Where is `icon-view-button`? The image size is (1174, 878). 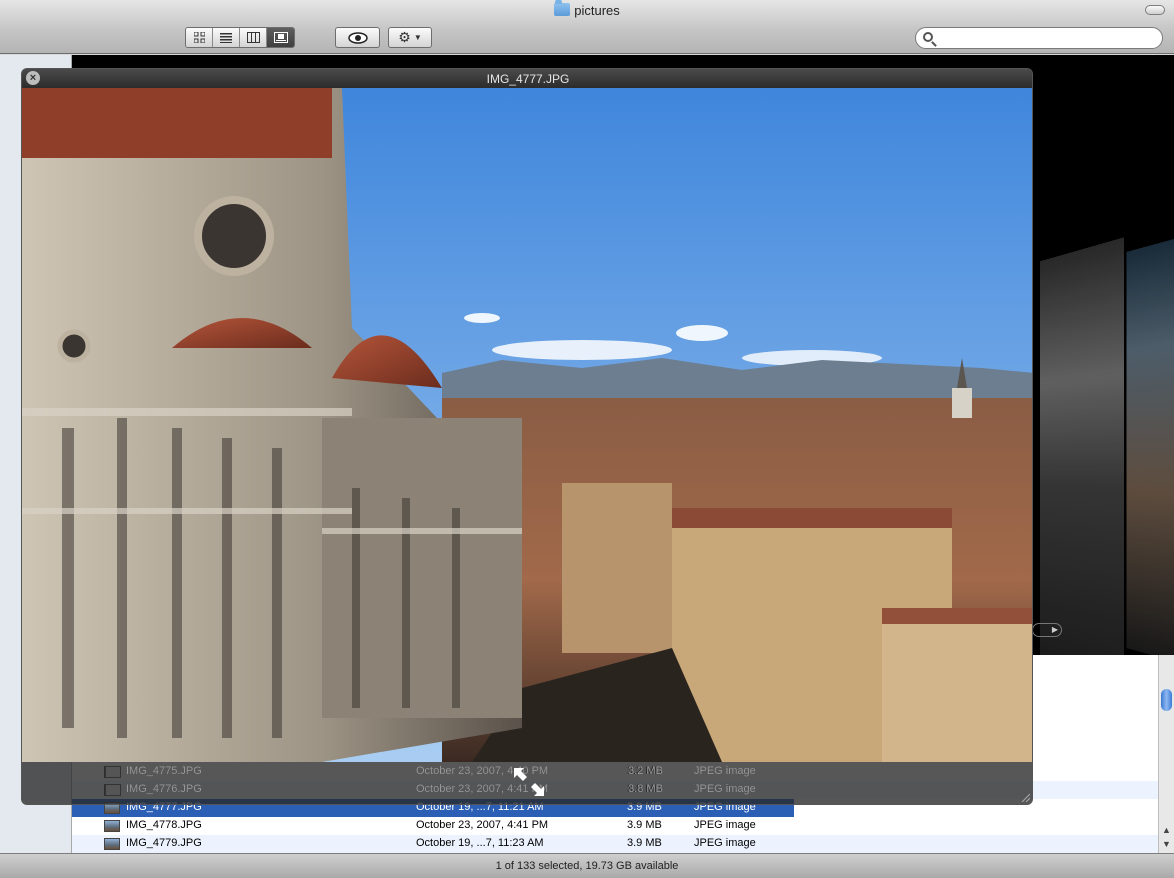
icon-view-button is located at coordinates (199, 37).